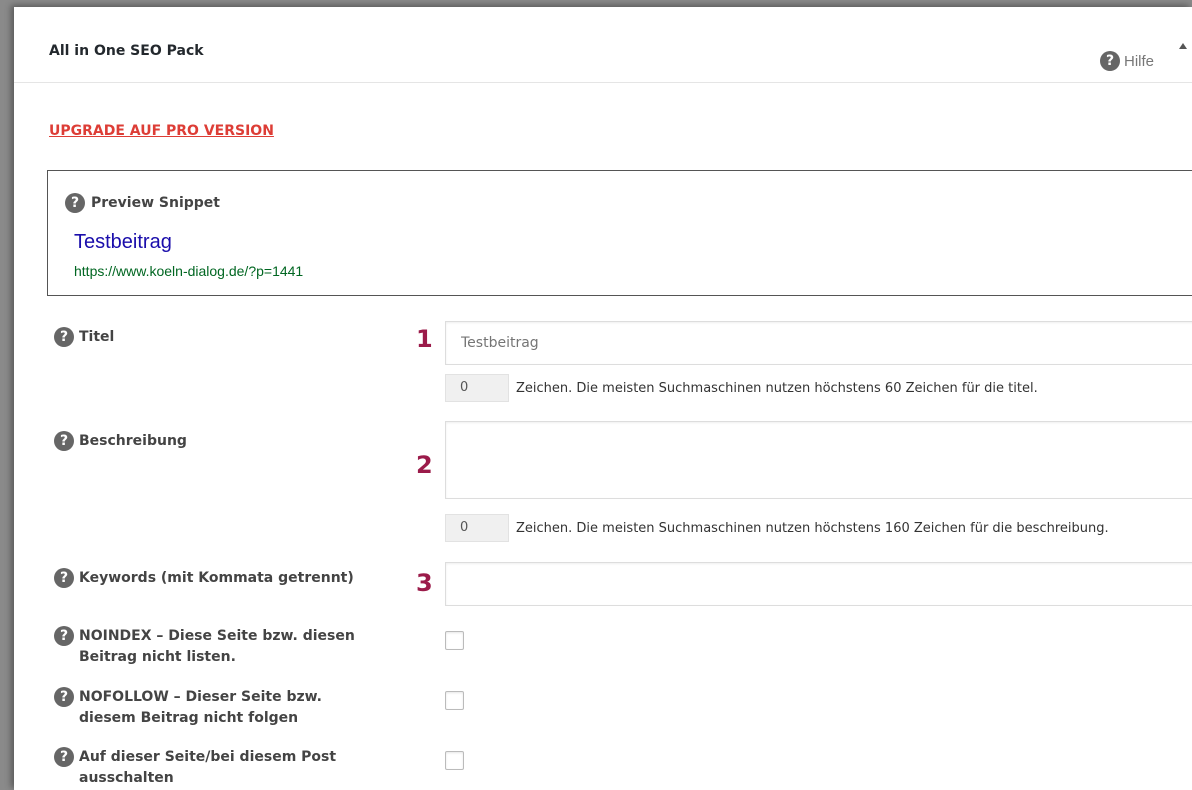 This screenshot has width=1192, height=790. What do you see at coordinates (1183, 46) in the screenshot?
I see `triangle-up-icon` at bounding box center [1183, 46].